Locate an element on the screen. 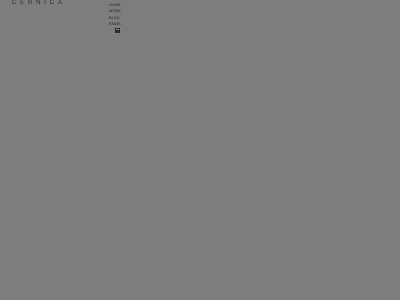  menu-toggle-icon is located at coordinates (117, 30).